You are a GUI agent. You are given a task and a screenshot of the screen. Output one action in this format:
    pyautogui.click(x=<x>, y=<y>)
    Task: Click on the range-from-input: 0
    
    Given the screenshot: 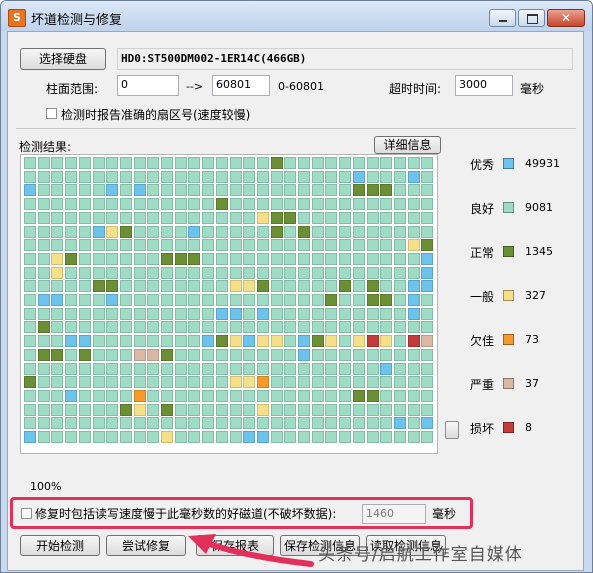 What is the action you would take?
    pyautogui.click(x=148, y=85)
    